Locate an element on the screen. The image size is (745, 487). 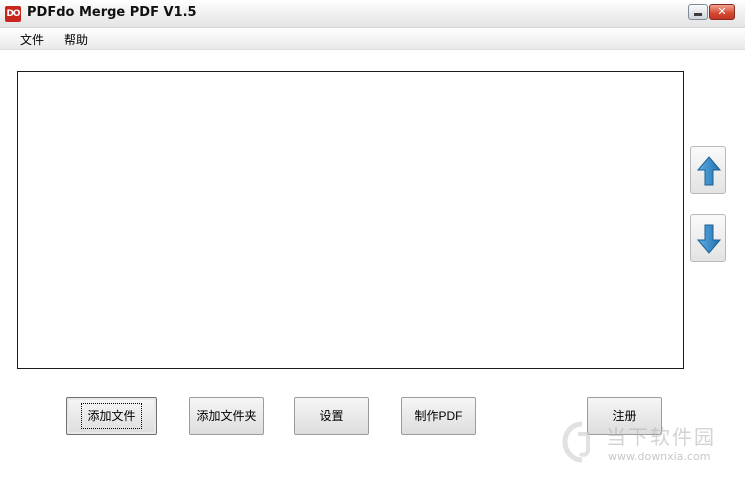
add-folder-label: 添加文件夹 is located at coordinates (226, 416).